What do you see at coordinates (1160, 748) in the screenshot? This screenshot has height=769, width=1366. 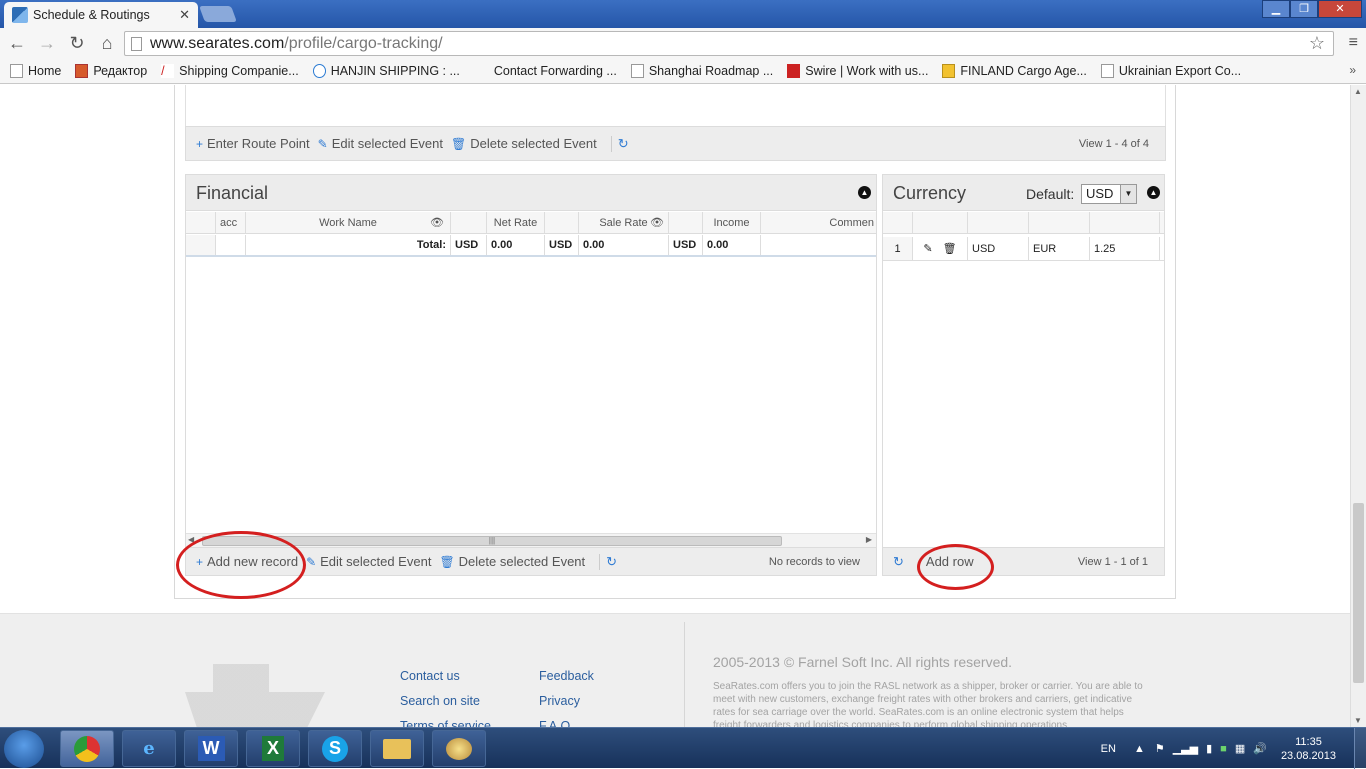 I see `flag-icon: ⚑` at bounding box center [1160, 748].